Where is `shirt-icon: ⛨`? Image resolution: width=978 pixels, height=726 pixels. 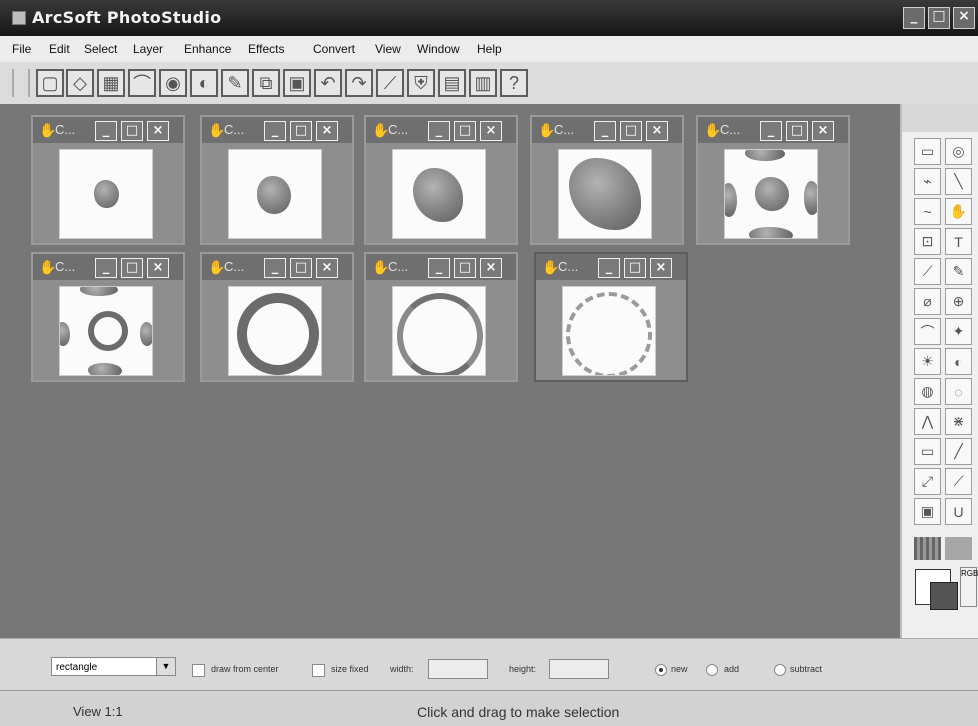 shirt-icon: ⛨ is located at coordinates (421, 83).